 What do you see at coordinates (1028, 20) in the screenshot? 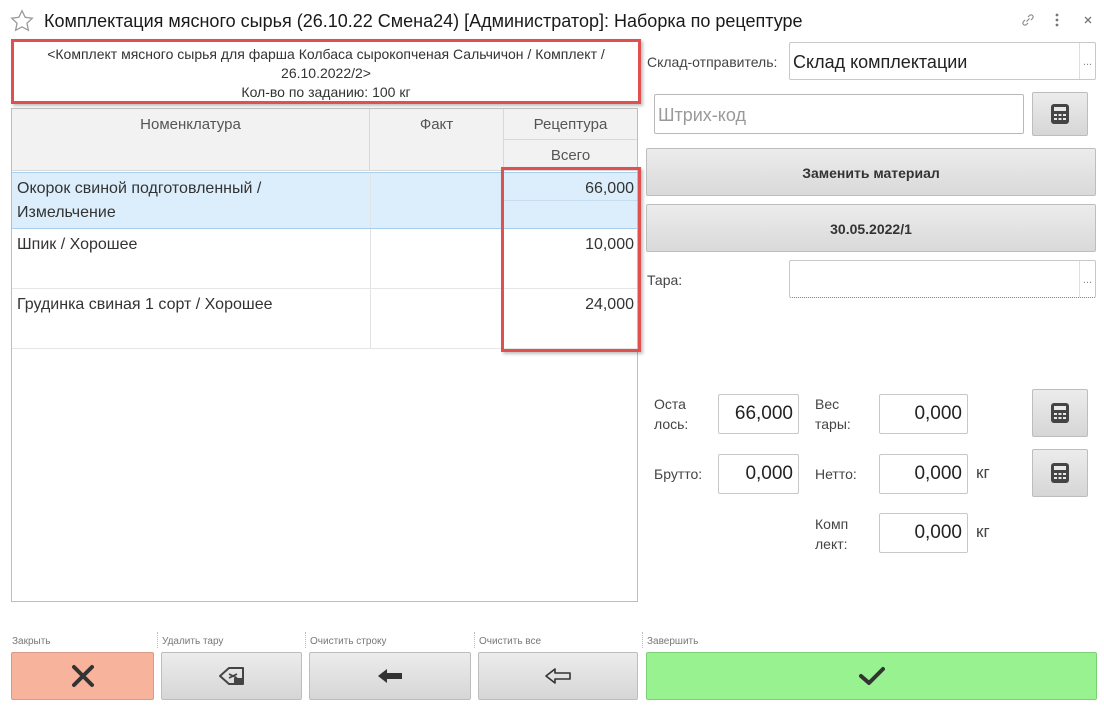
I see `link-icon` at bounding box center [1028, 20].